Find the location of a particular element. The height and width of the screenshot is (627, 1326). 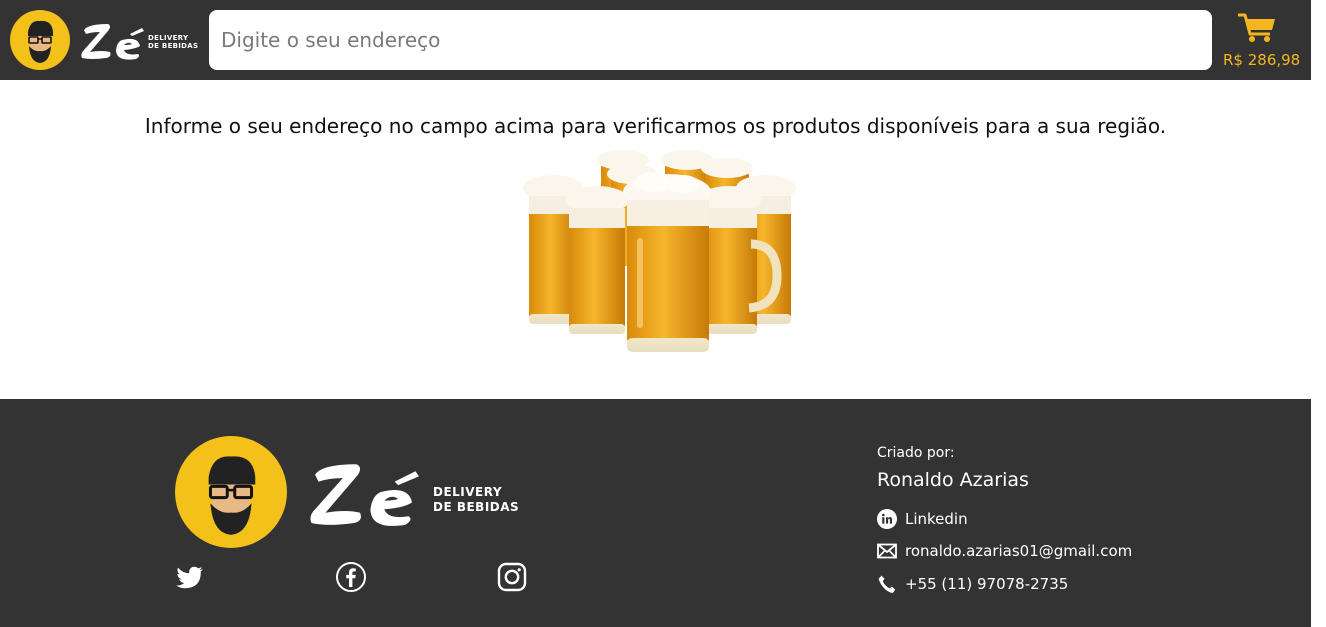

phone-icon is located at coordinates (887, 584).